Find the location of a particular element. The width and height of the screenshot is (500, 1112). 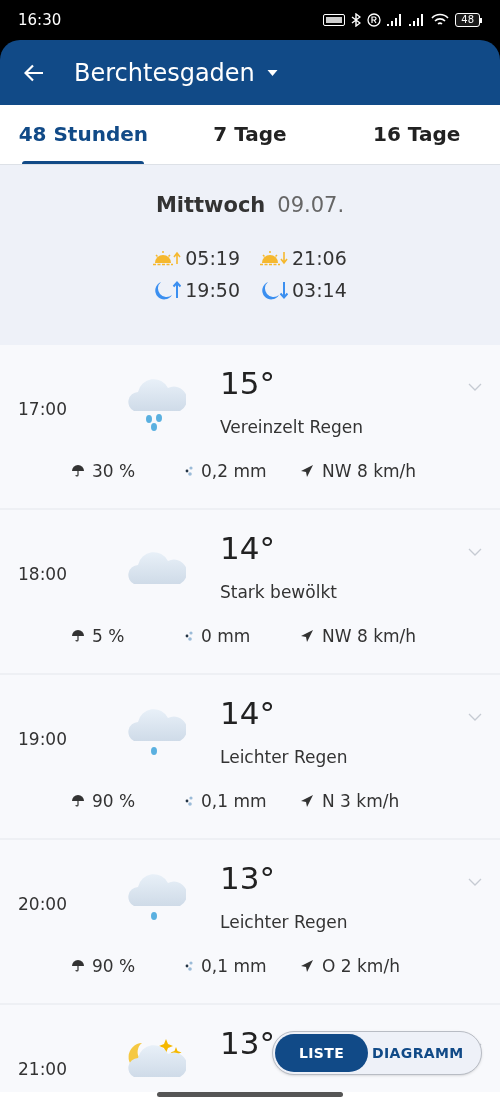

moonrise-time: 19:50 is located at coordinates (212, 290).